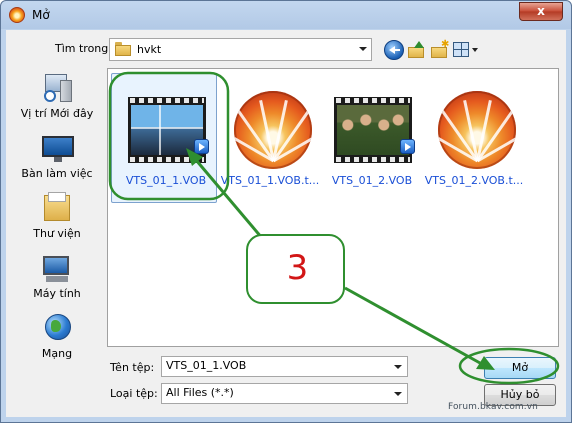 The width and height of the screenshot is (572, 423). I want to click on step-number: 3, so click(297, 268).